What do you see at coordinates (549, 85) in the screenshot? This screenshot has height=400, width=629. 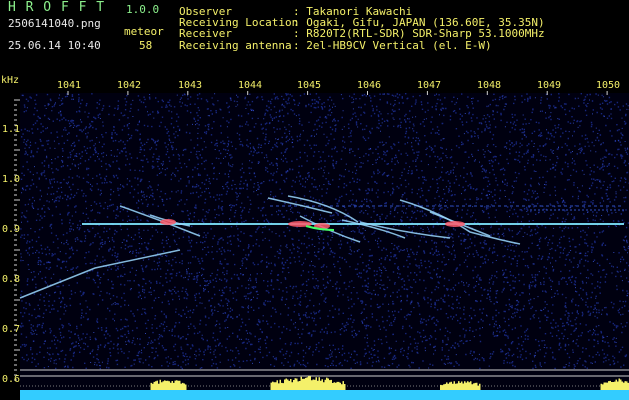 I see `x-tick-label: 1049` at bounding box center [549, 85].